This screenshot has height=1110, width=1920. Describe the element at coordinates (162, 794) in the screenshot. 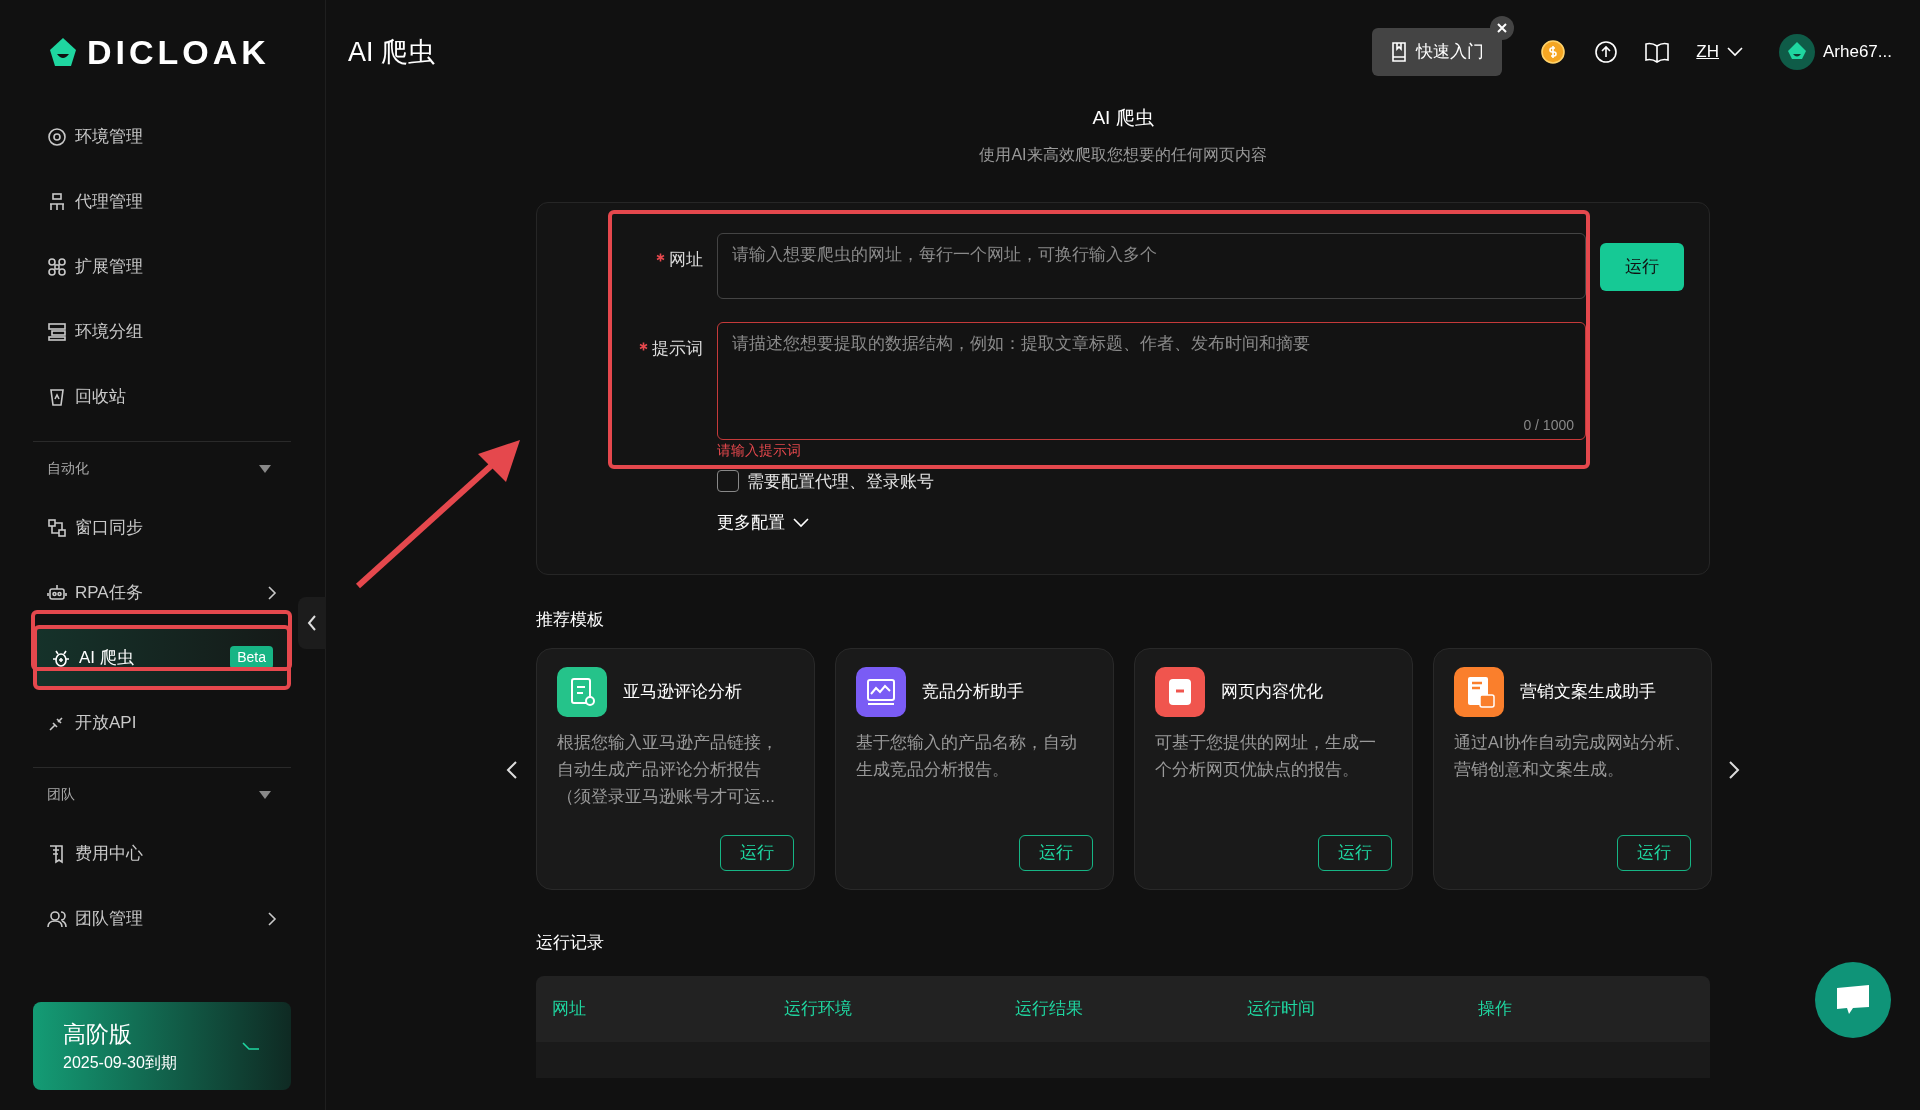

I see `sidebar-section: 团队` at that location.